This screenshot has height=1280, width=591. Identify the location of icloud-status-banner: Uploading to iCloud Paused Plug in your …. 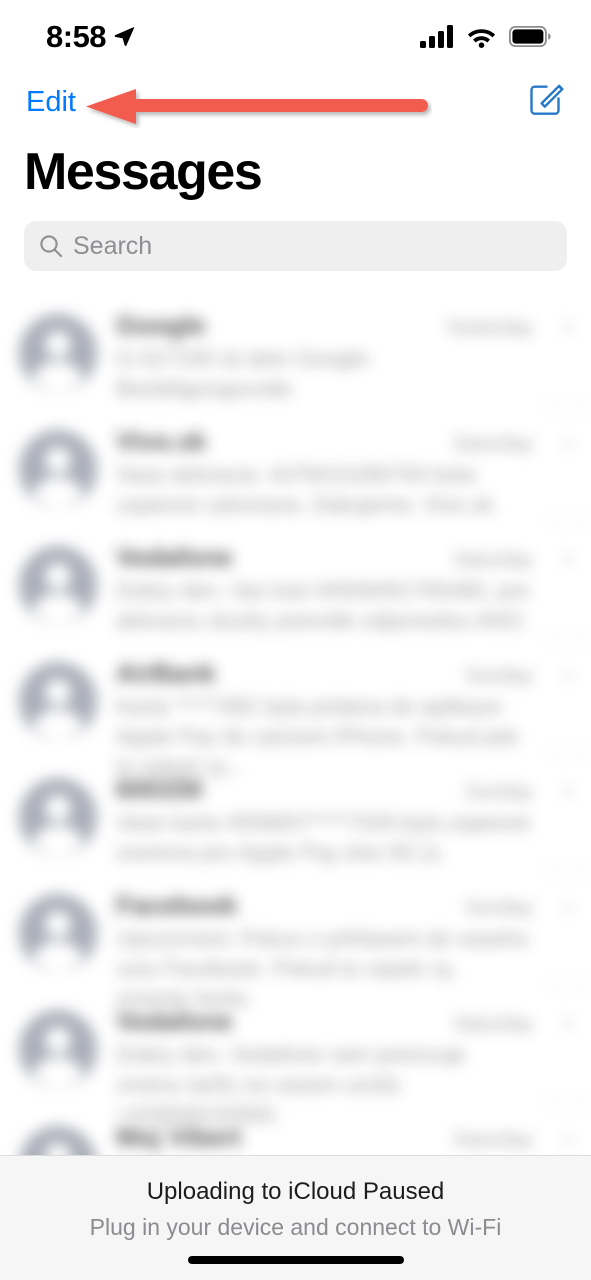
(295, 1217).